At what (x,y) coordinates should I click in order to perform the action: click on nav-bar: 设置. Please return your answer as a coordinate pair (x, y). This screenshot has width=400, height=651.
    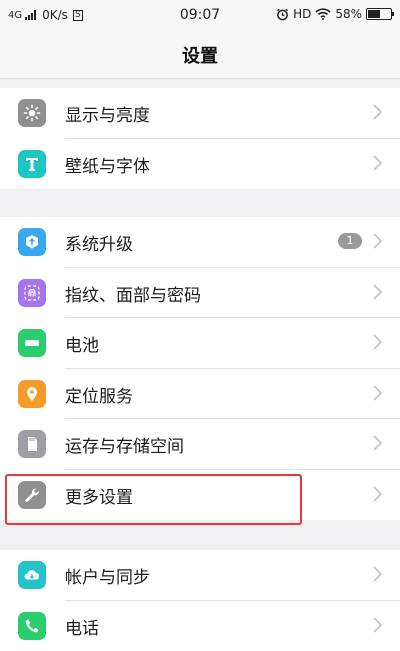
    Looking at the image, I should click on (200, 54).